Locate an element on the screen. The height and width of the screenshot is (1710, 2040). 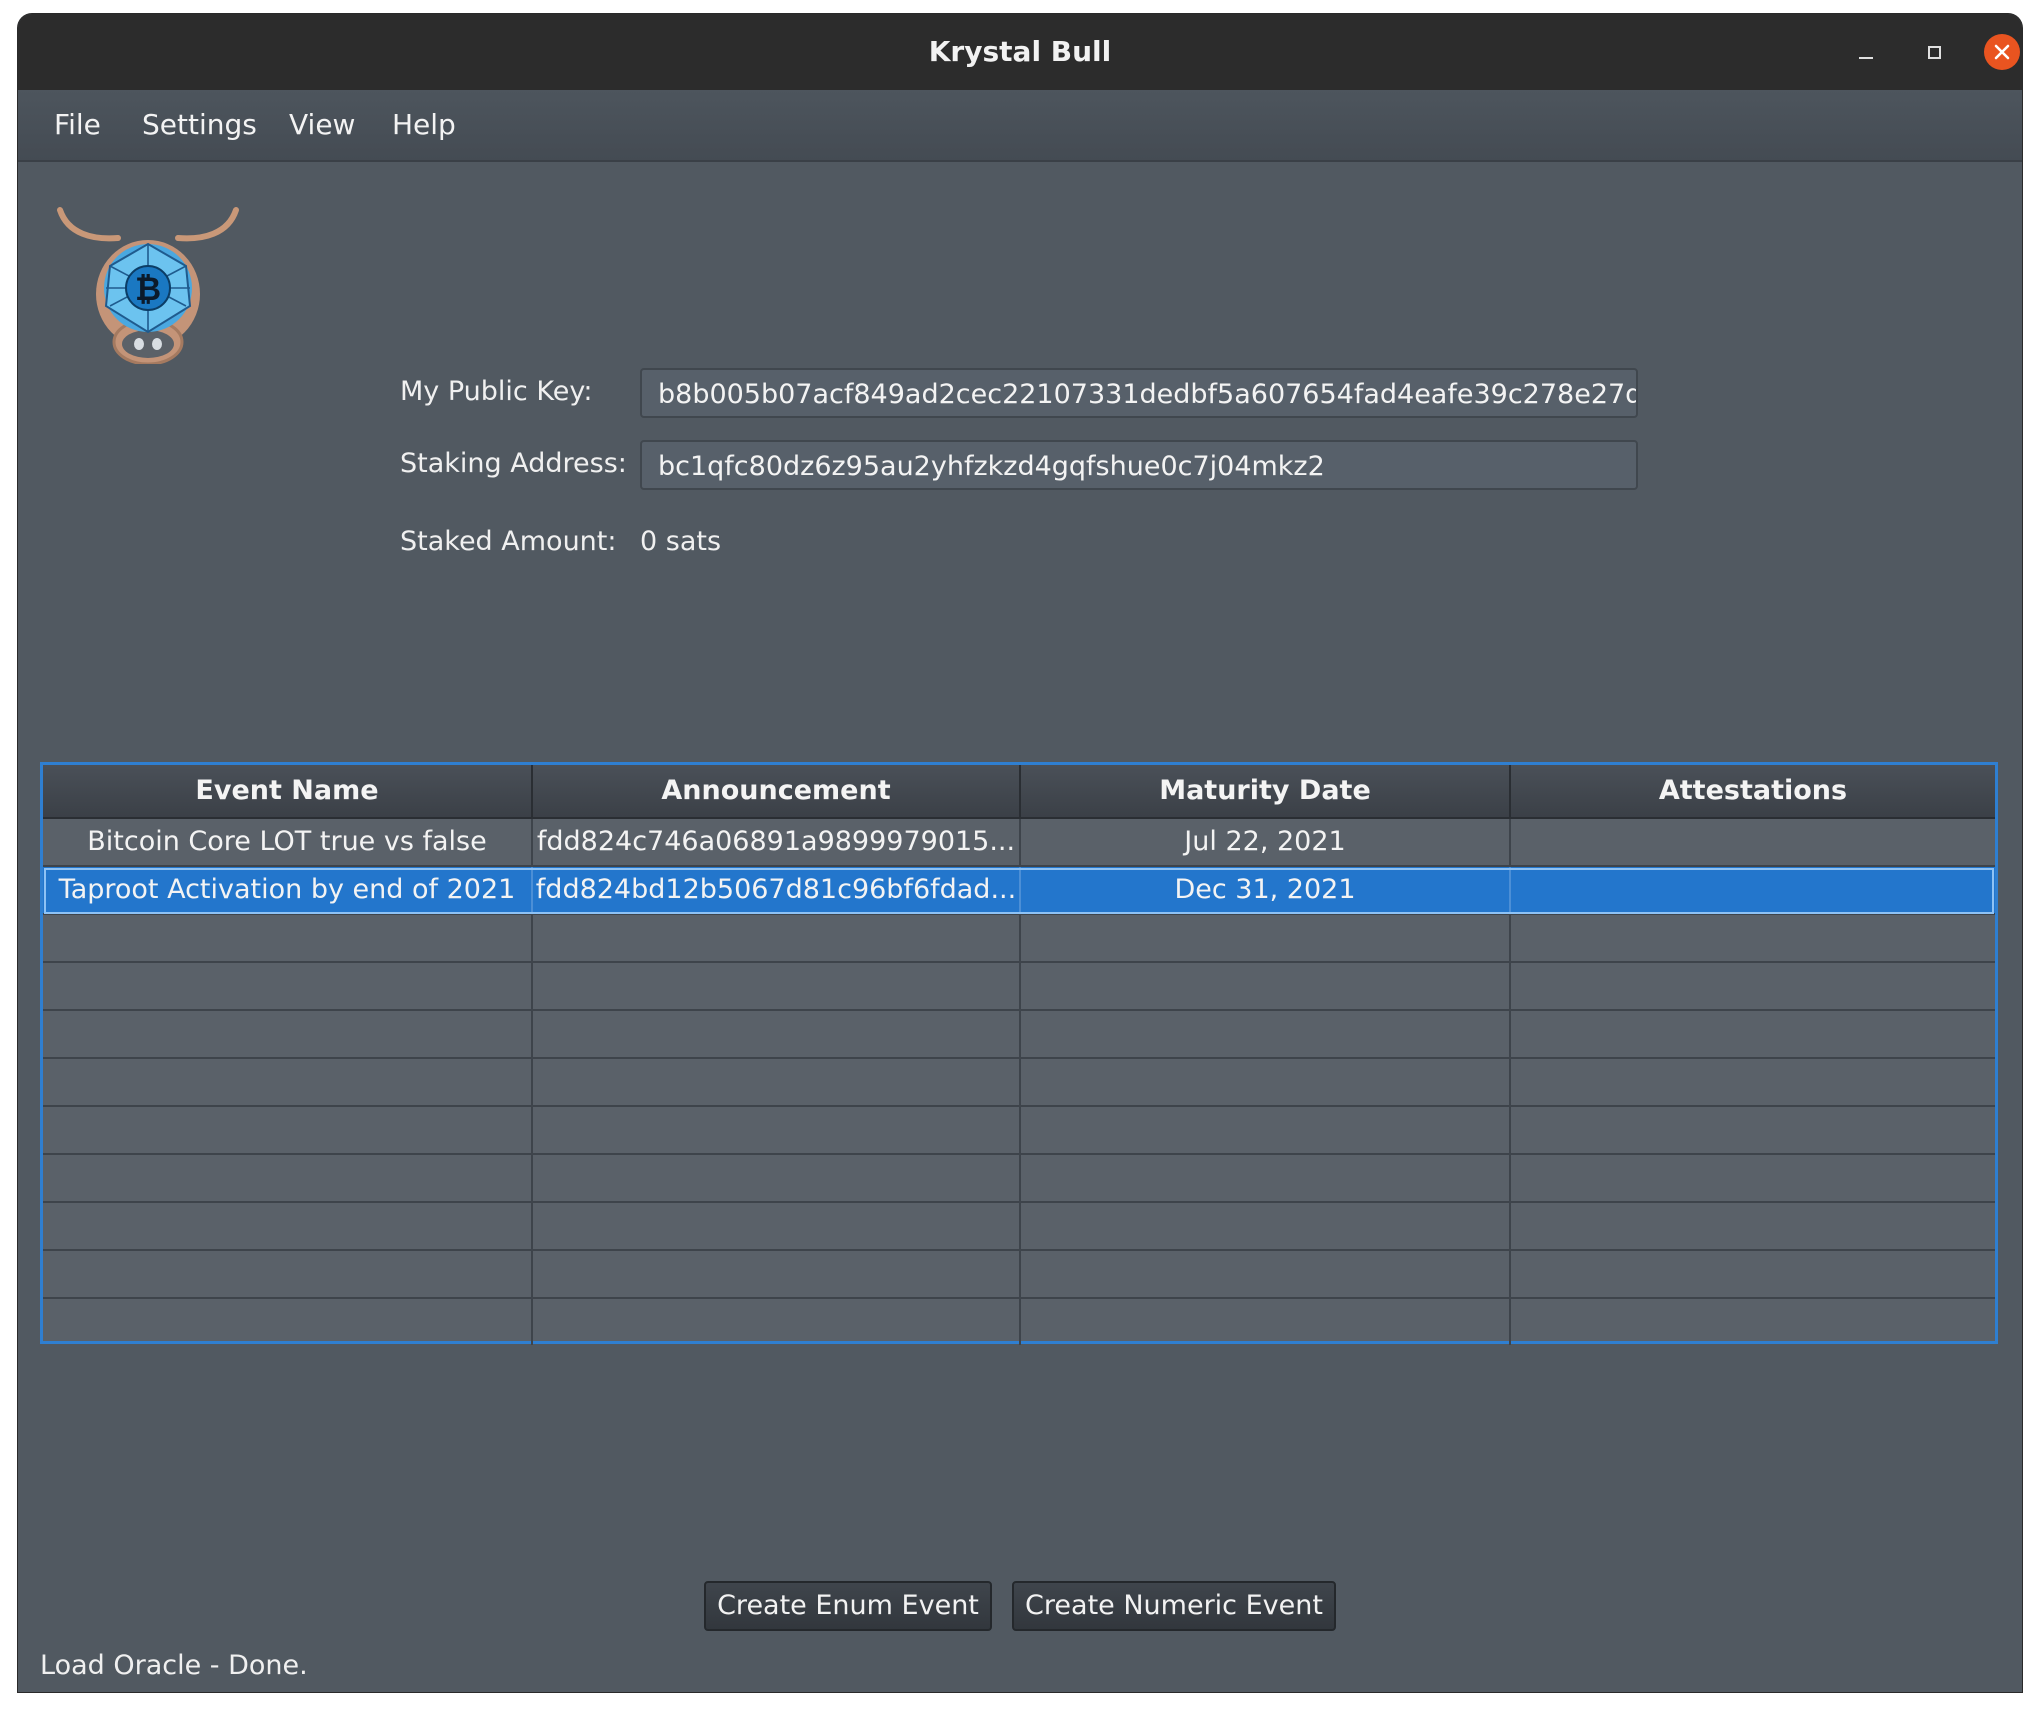
menu-view: View is located at coordinates (322, 125).